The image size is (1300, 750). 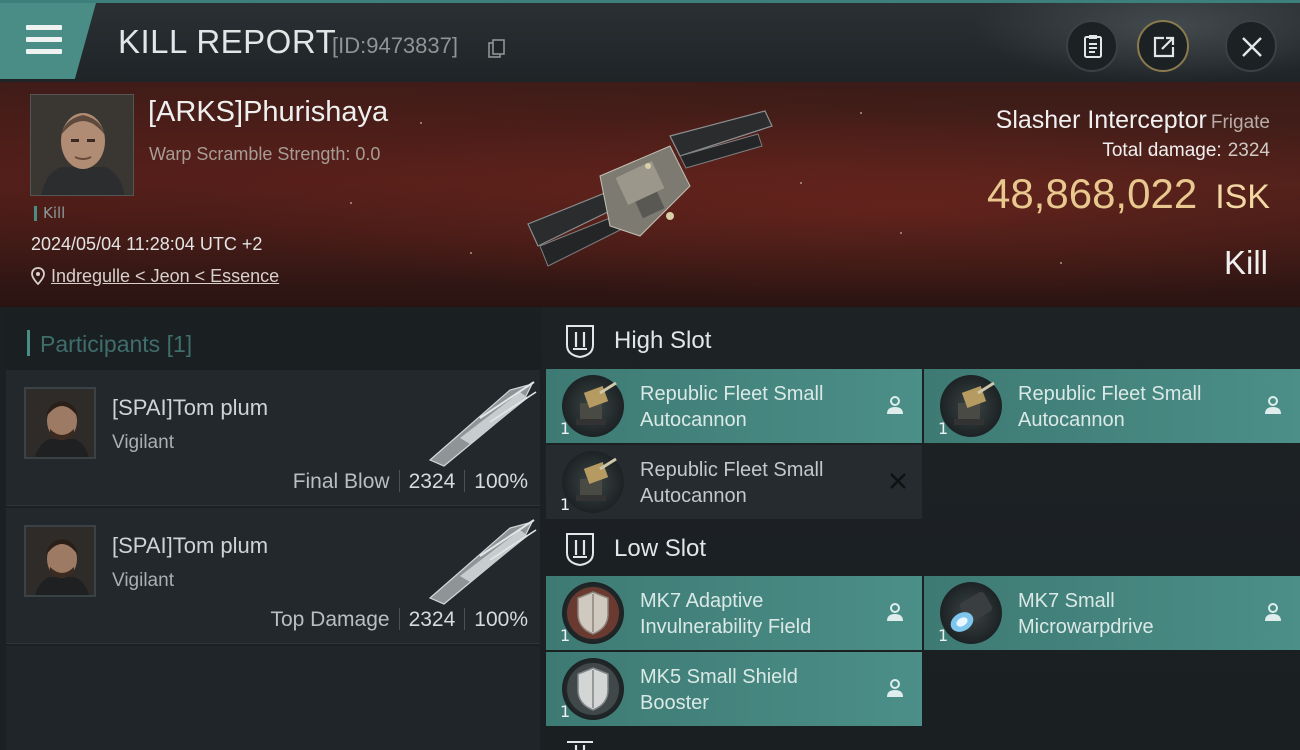 What do you see at coordinates (1162, 150) in the screenshot?
I see `total-damage-label: Total damage:` at bounding box center [1162, 150].